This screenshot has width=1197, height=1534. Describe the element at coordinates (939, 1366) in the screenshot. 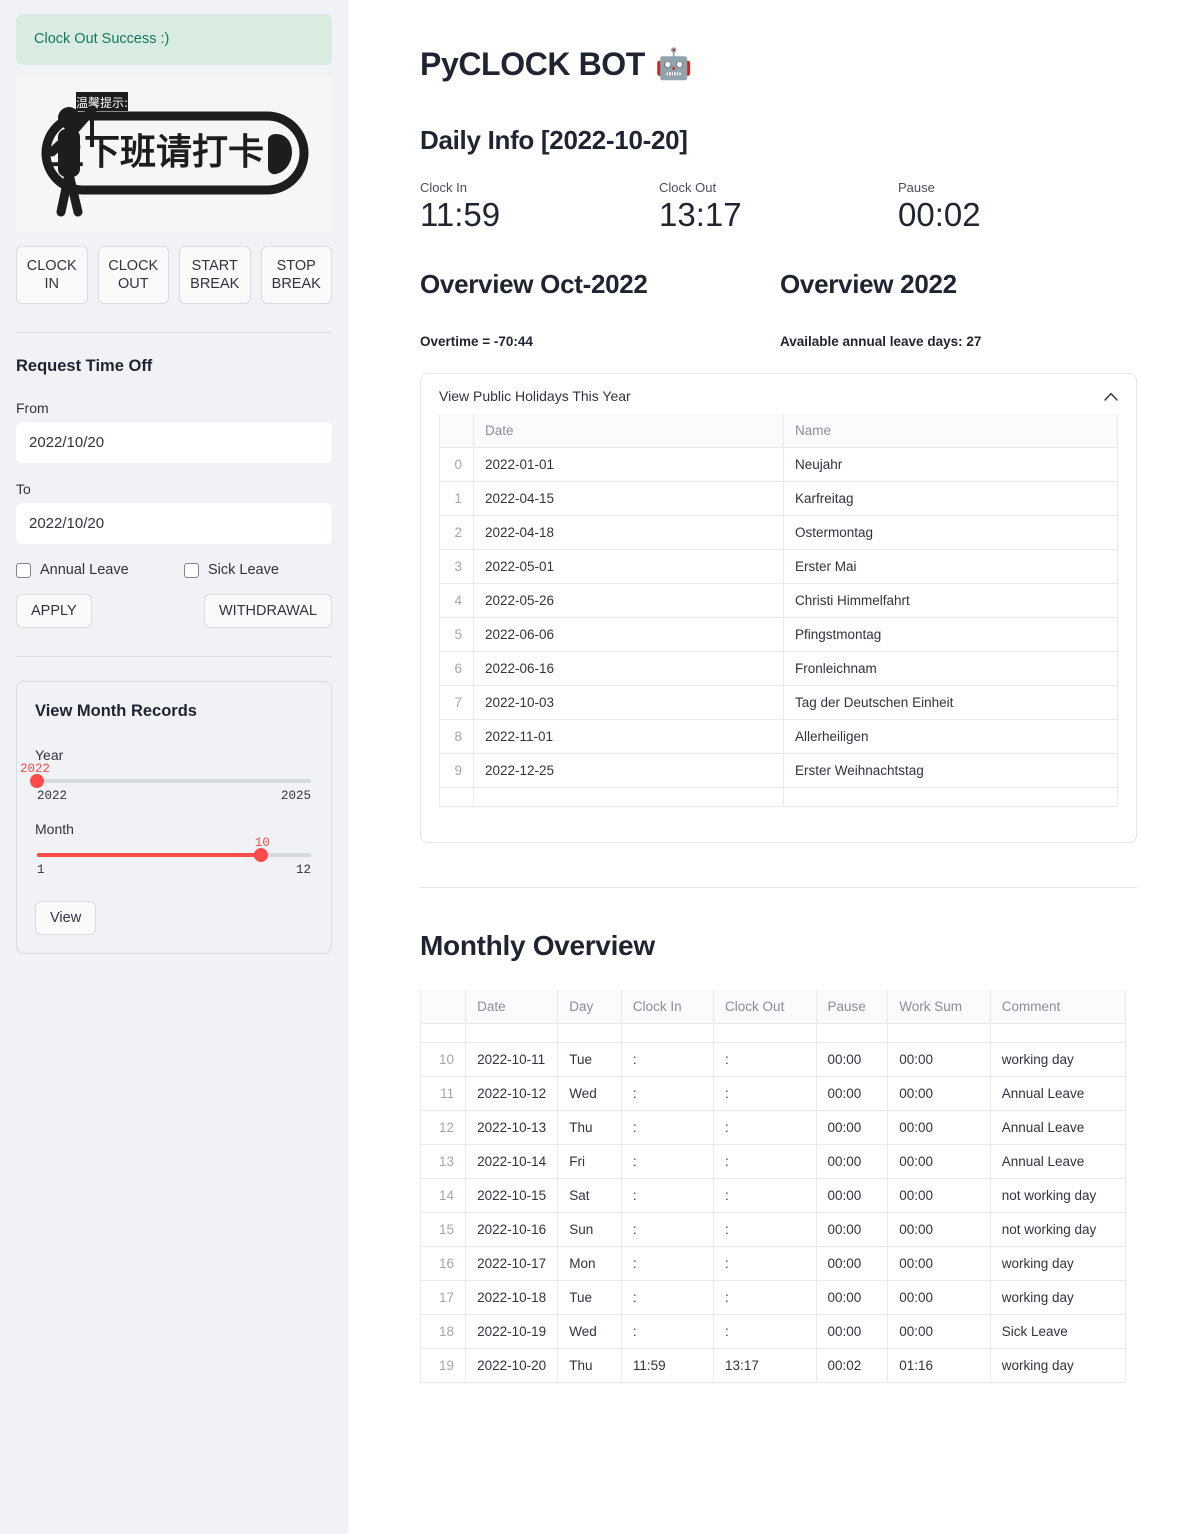

I see `row-work-sum: 01:16` at that location.